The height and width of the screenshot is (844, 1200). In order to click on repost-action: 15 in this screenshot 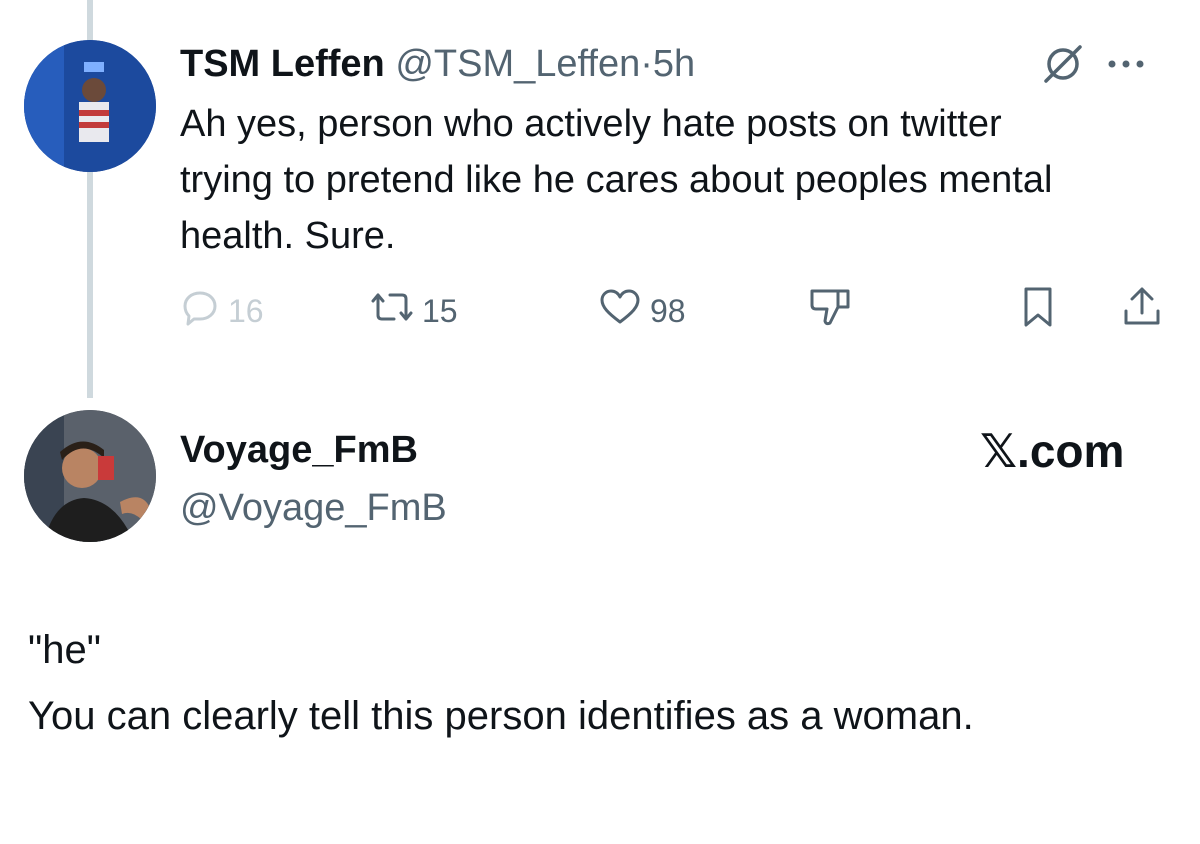, I will do `click(414, 311)`.